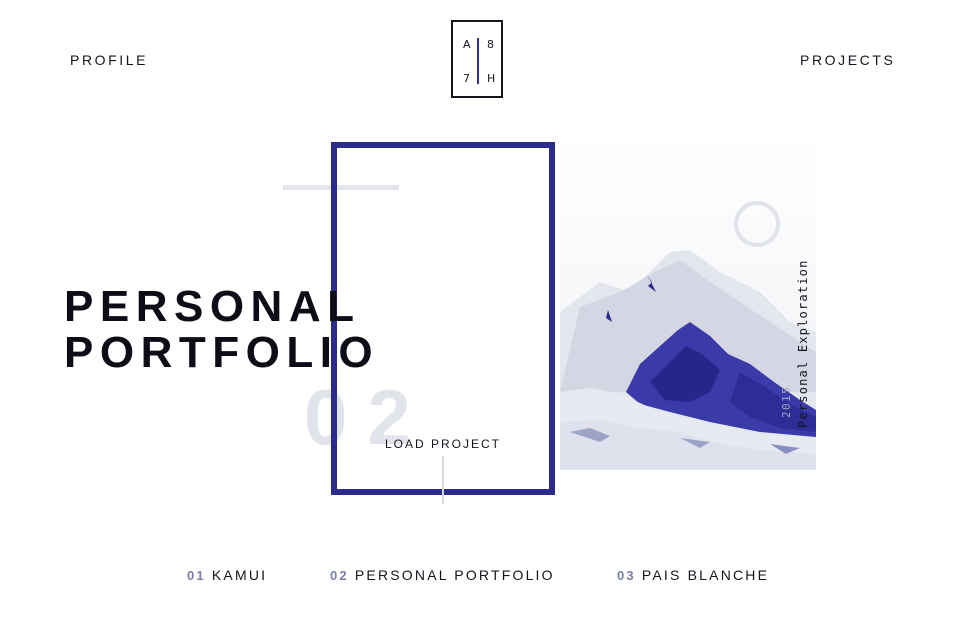  Describe the element at coordinates (626, 575) in the screenshot. I see `project-item-number: 03` at that location.